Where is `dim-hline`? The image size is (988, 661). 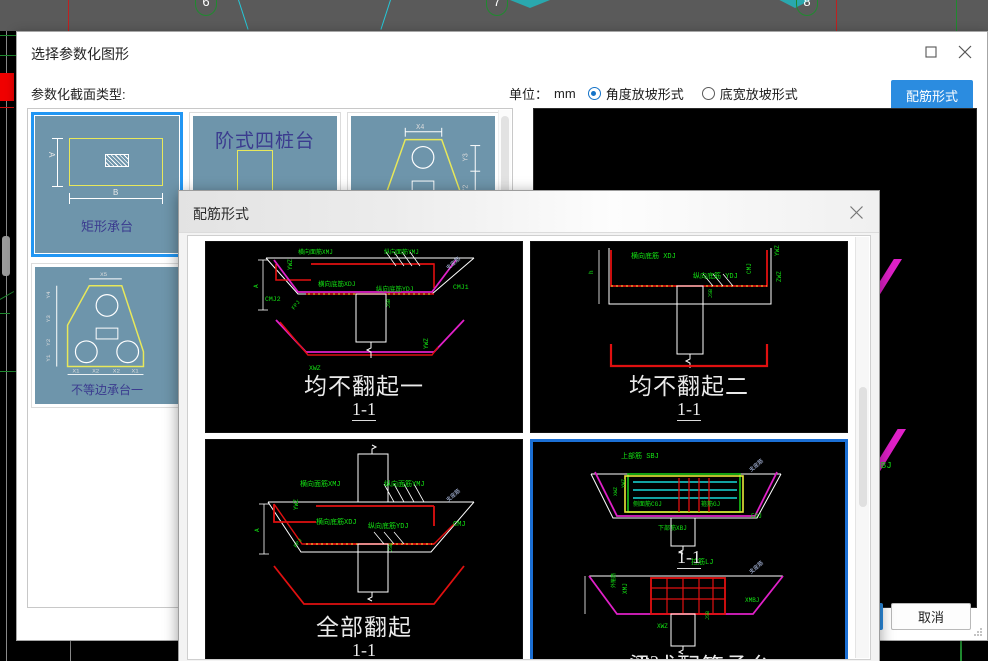
dim-hline is located at coordinates (116, 198).